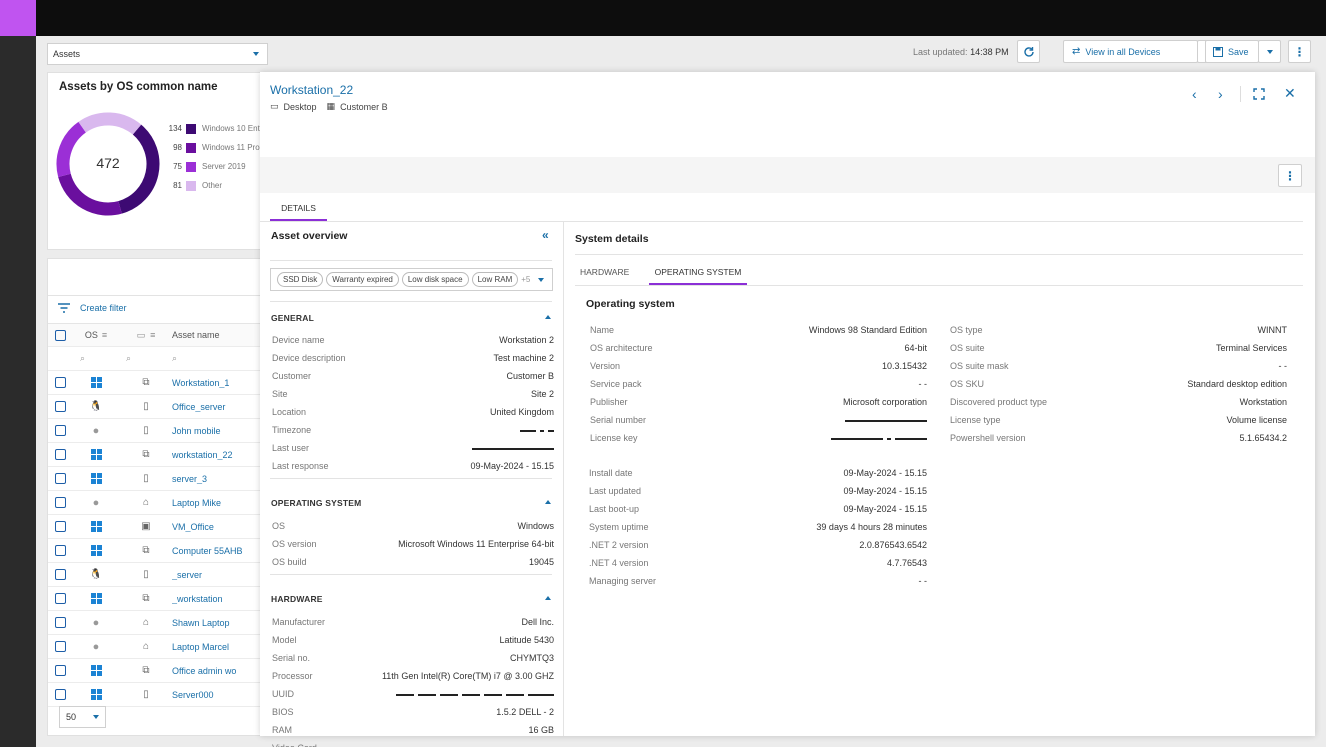  I want to click on detail-label: Last updated, so click(615, 491).